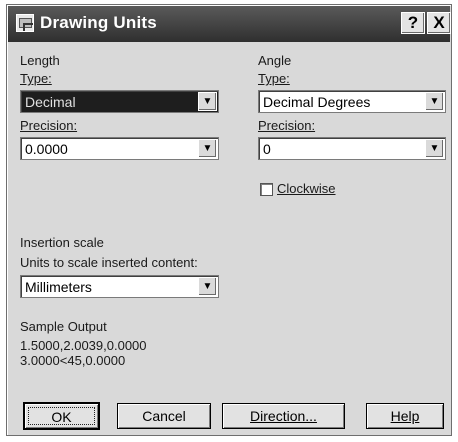 The image size is (458, 442). I want to click on ok-button: OK, so click(61, 416).